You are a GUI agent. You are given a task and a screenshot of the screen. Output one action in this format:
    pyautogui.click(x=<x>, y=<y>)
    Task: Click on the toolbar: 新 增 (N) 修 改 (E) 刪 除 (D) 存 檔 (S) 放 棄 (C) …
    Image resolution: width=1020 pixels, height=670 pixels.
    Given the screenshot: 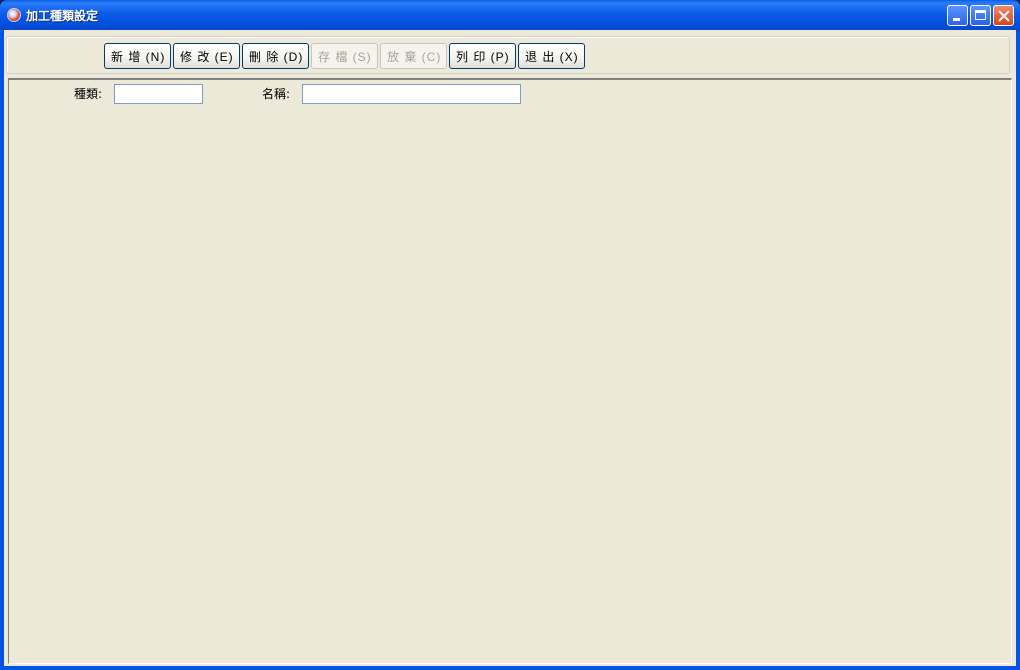 What is the action you would take?
    pyautogui.click(x=508, y=55)
    